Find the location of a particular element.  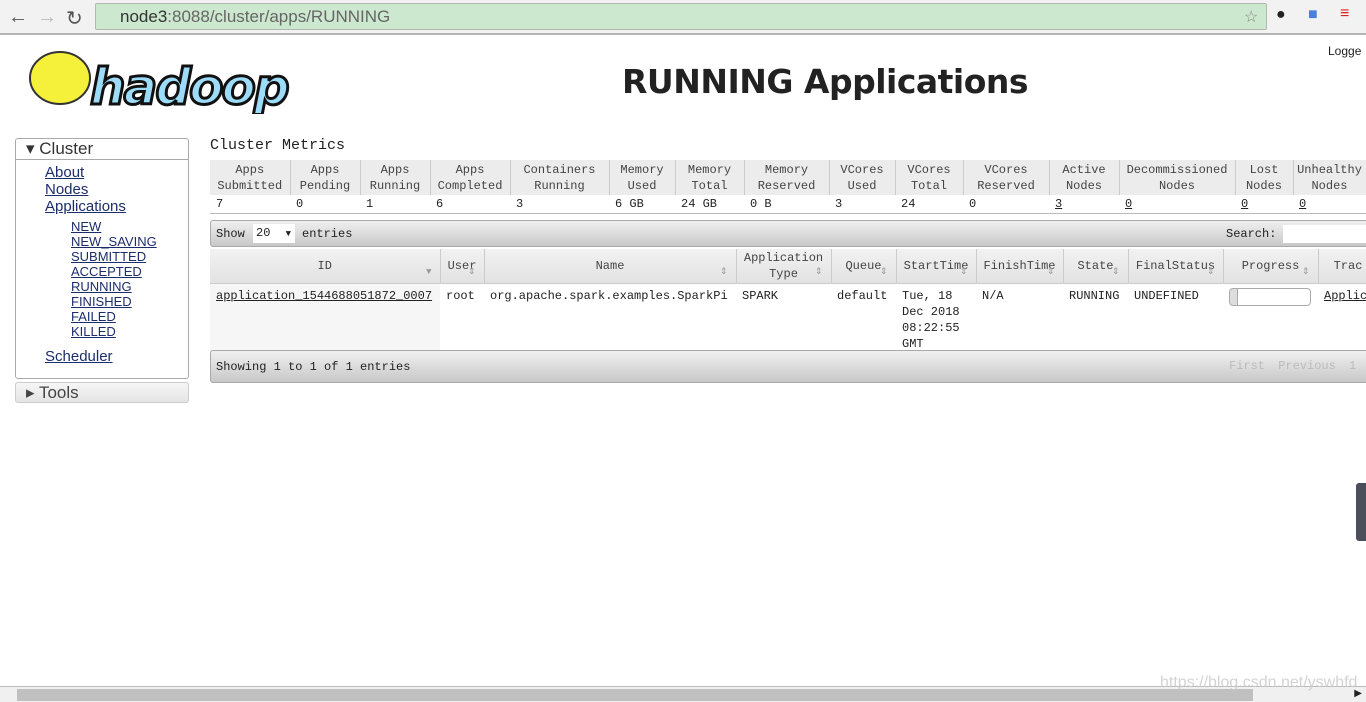

tracking-cell: Applic is located at coordinates (1342, 319).